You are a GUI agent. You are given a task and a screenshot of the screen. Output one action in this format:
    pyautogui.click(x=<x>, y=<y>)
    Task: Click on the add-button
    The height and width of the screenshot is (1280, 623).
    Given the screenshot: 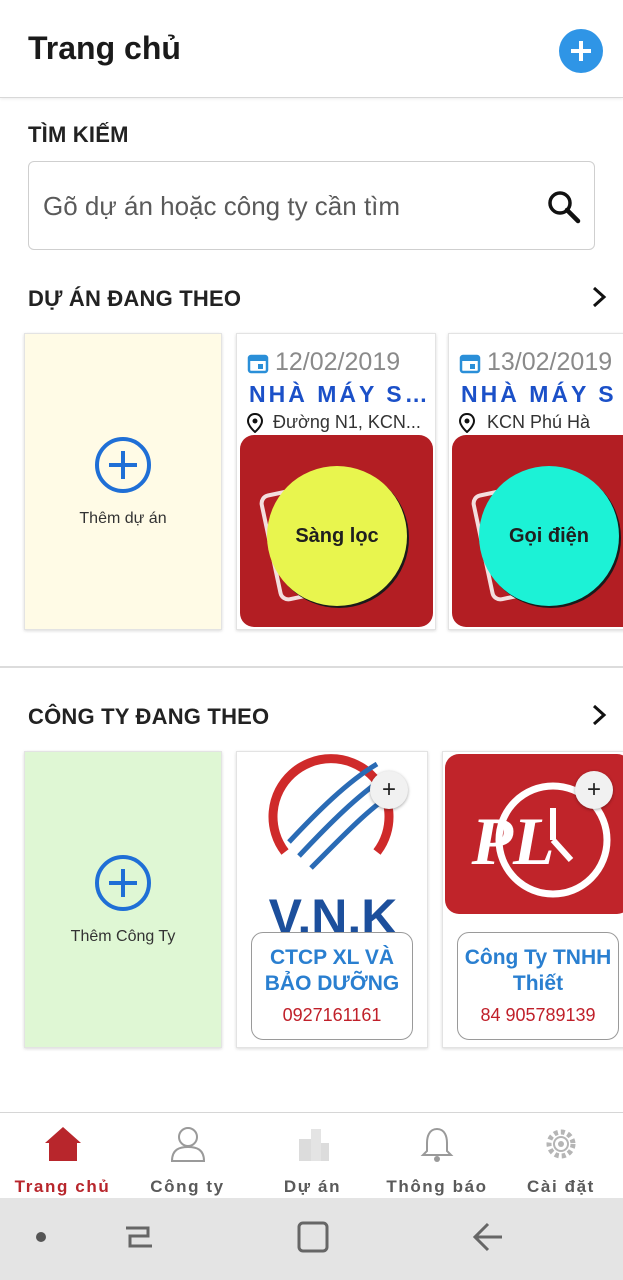 What is the action you would take?
    pyautogui.click(x=581, y=51)
    